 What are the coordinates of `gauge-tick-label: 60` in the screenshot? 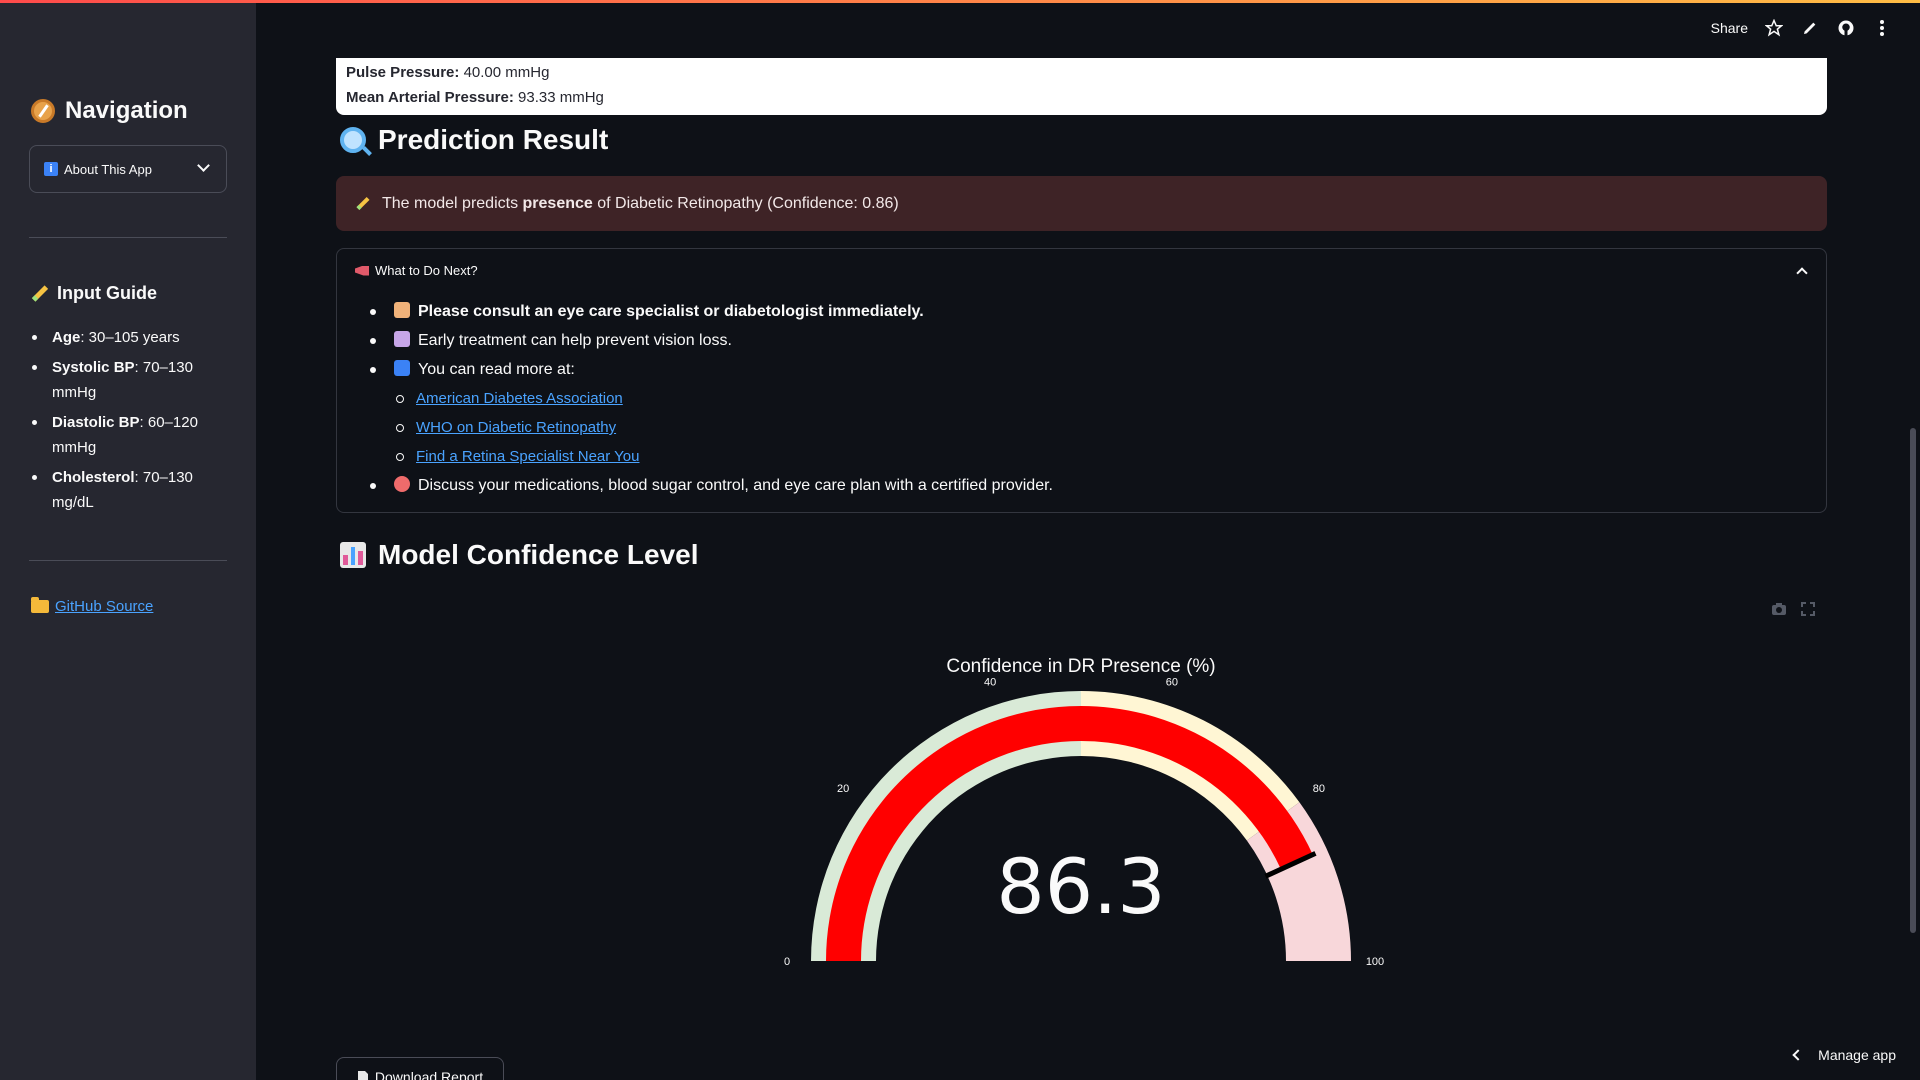 It's located at (1172, 682).